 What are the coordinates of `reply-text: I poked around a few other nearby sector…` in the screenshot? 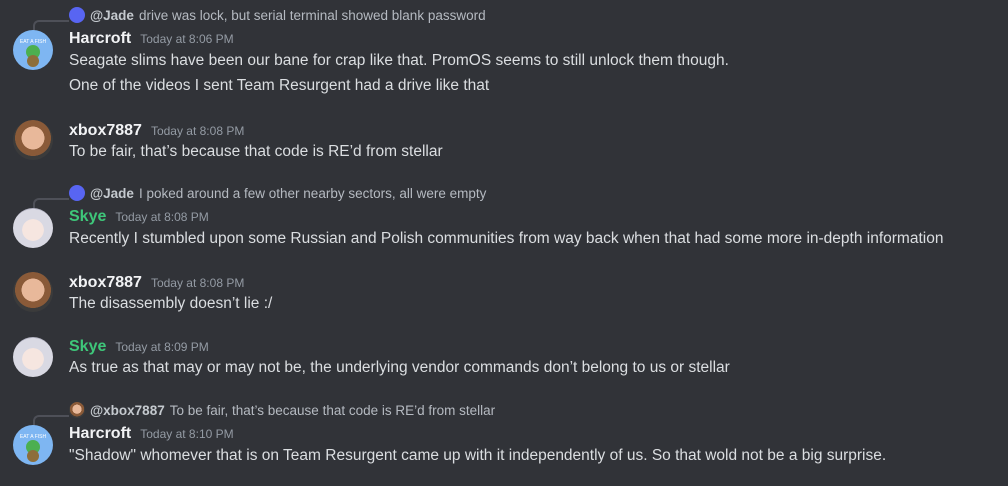 It's located at (312, 193).